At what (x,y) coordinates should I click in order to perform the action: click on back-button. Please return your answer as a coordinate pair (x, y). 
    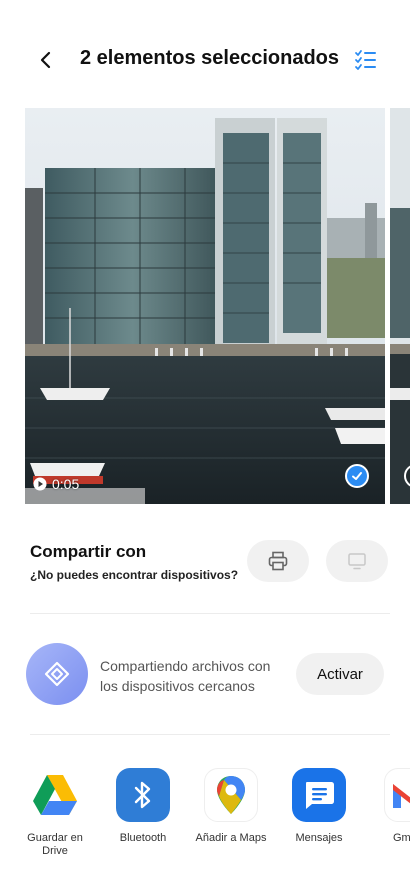
    Looking at the image, I should click on (46, 60).